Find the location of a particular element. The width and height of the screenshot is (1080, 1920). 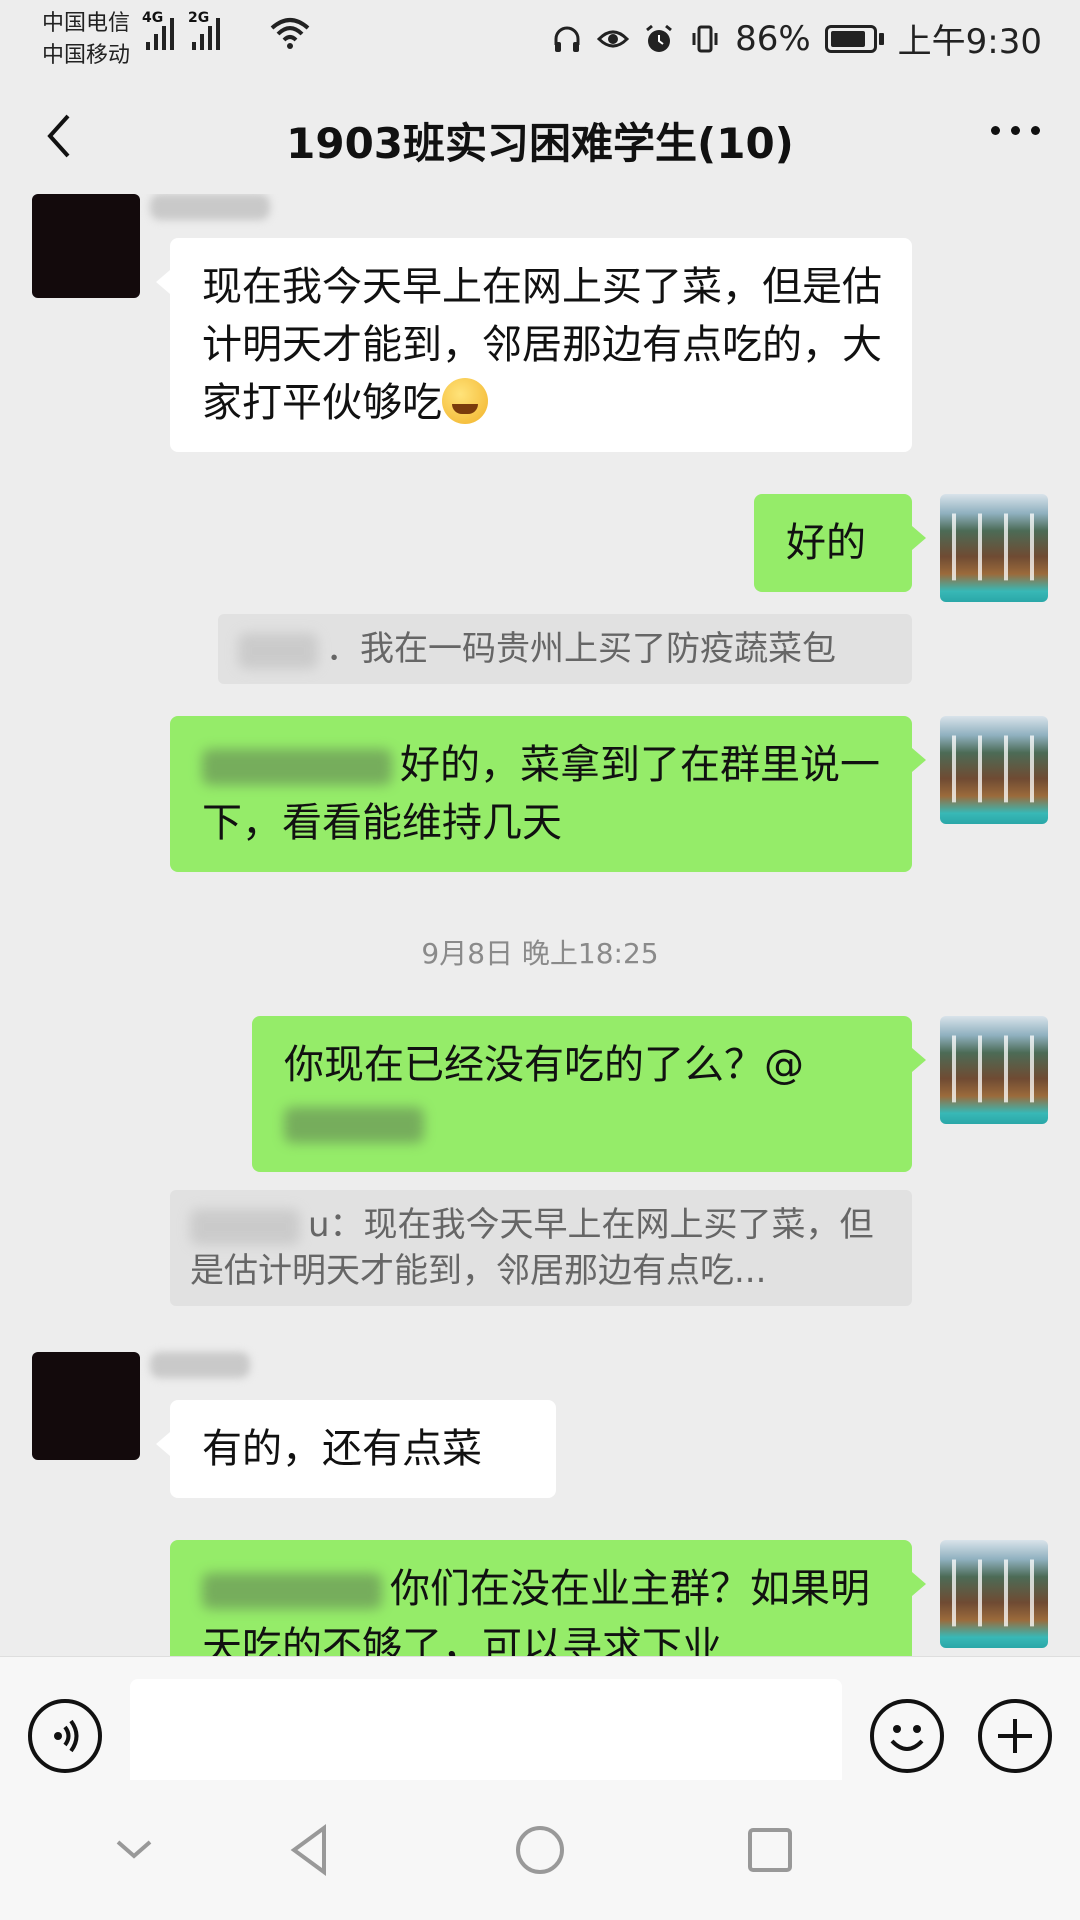

message-bubble-incoming: 有的，还有点菜 is located at coordinates (356, 1449).